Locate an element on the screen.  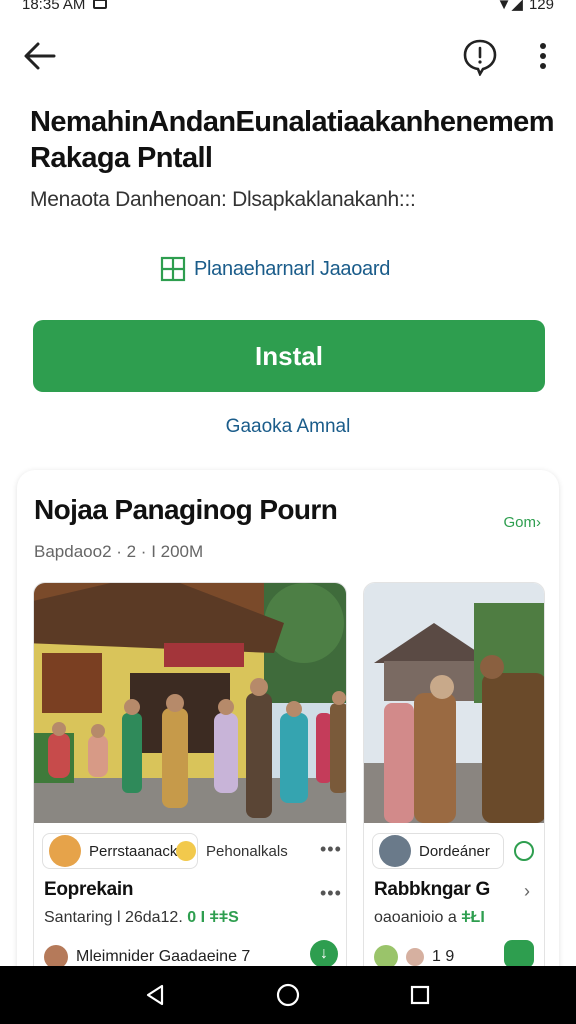
card-more-label: Gom is located at coordinates (519, 522).